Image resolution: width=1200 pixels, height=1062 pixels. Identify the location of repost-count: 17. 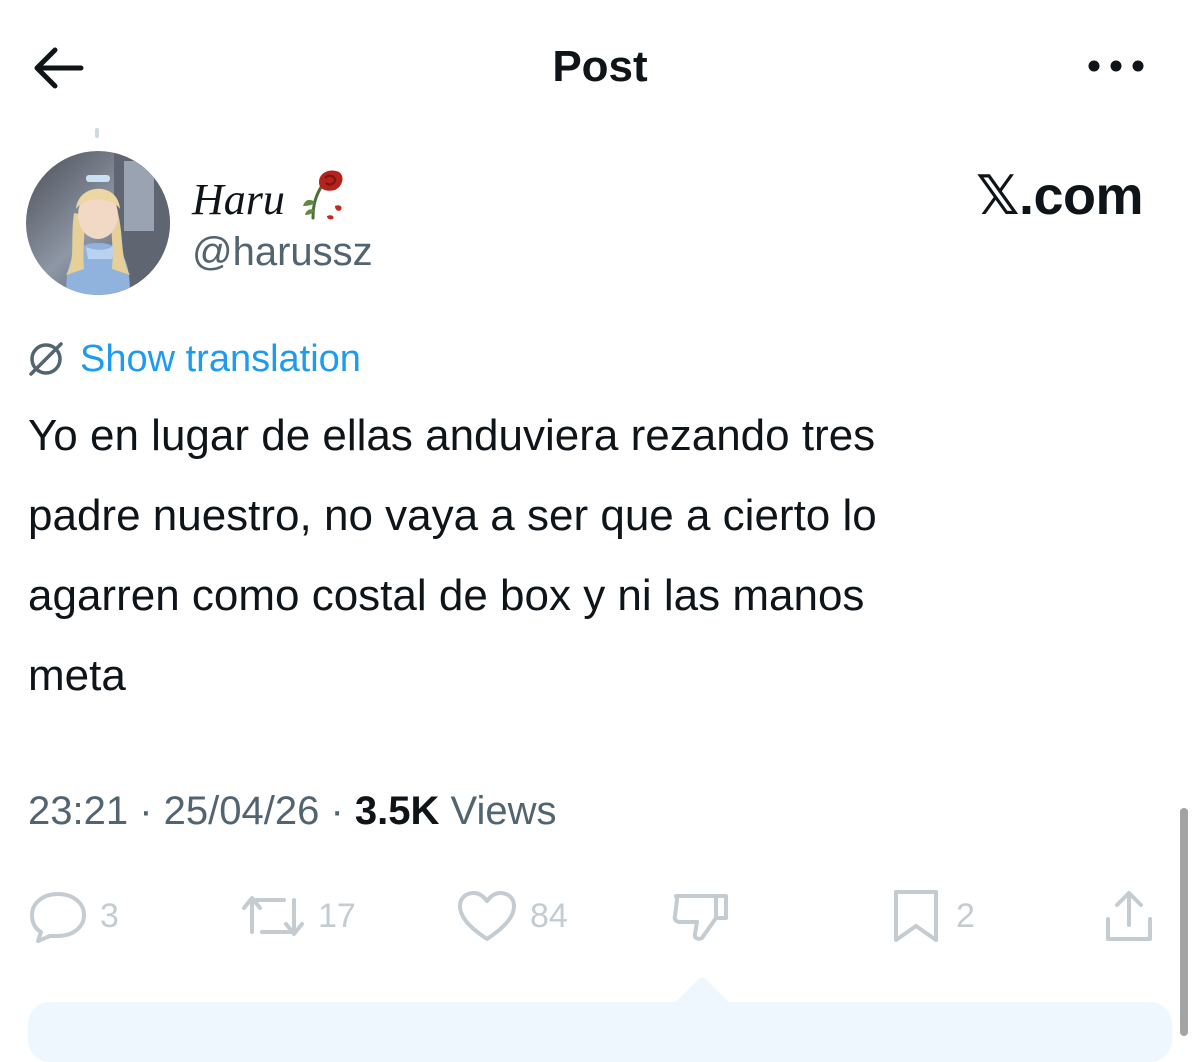
(337, 915).